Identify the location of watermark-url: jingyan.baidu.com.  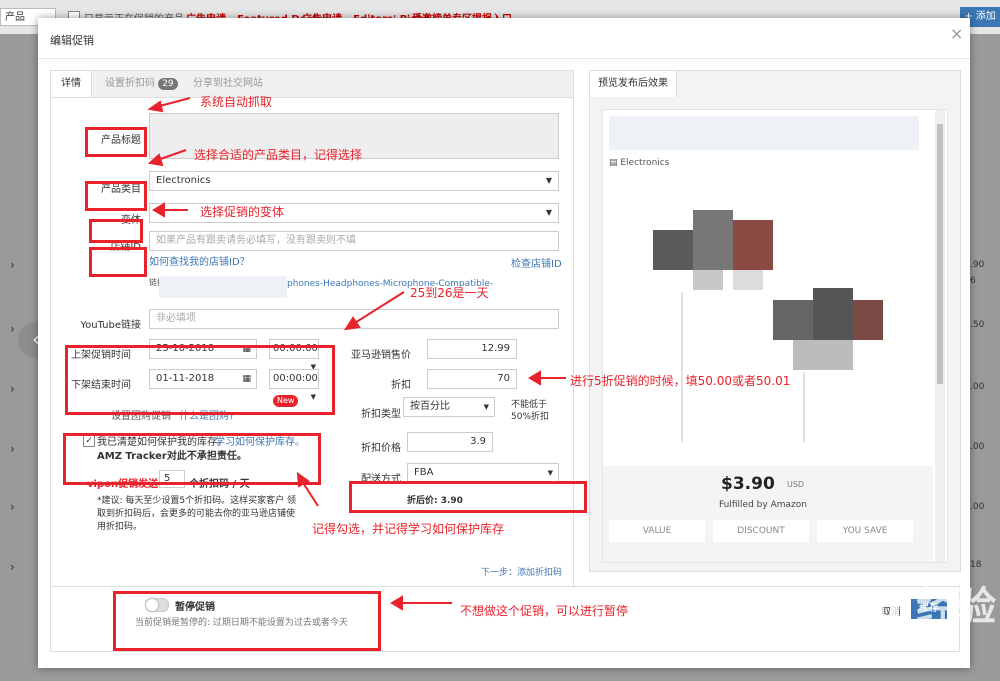
(835, 640).